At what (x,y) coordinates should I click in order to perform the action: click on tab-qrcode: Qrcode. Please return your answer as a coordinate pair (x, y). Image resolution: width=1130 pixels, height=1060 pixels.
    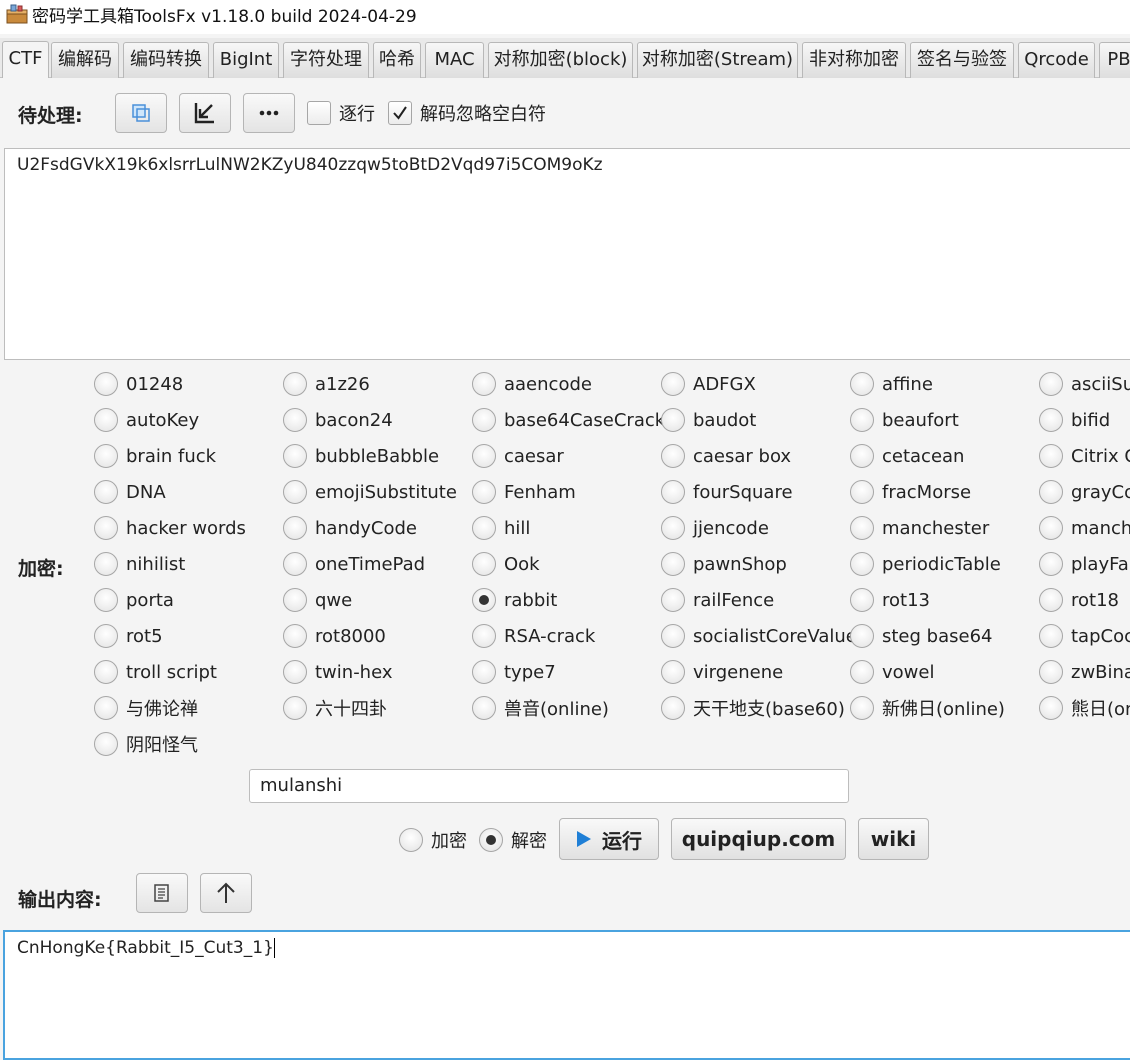
    Looking at the image, I should click on (1056, 60).